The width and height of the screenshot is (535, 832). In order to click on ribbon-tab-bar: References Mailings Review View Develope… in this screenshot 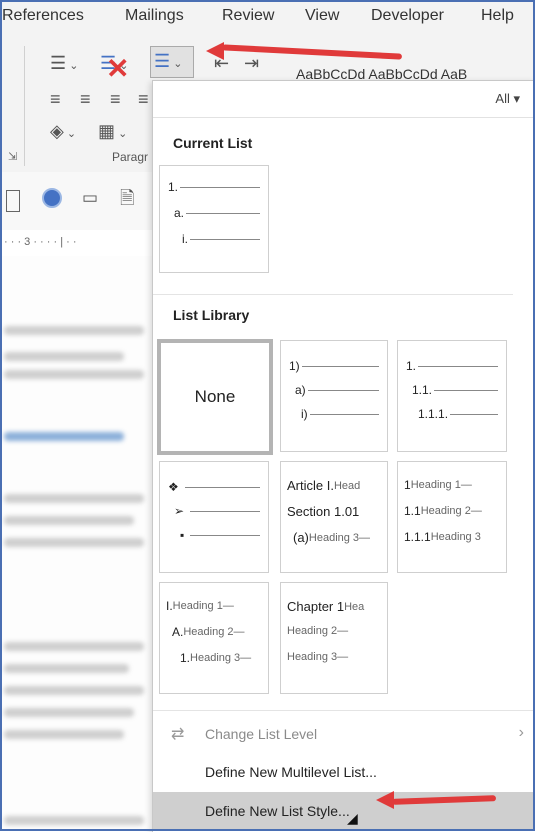, I will do `click(267, 19)`.